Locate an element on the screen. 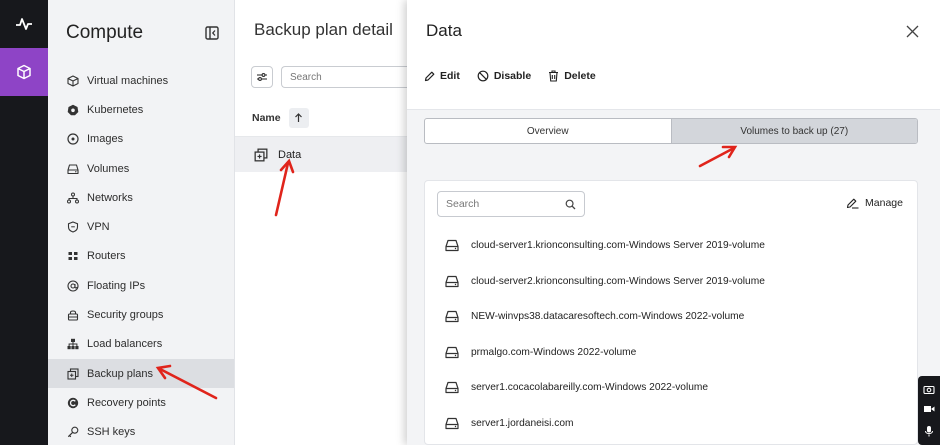  delete-button: Delete is located at coordinates (572, 76).